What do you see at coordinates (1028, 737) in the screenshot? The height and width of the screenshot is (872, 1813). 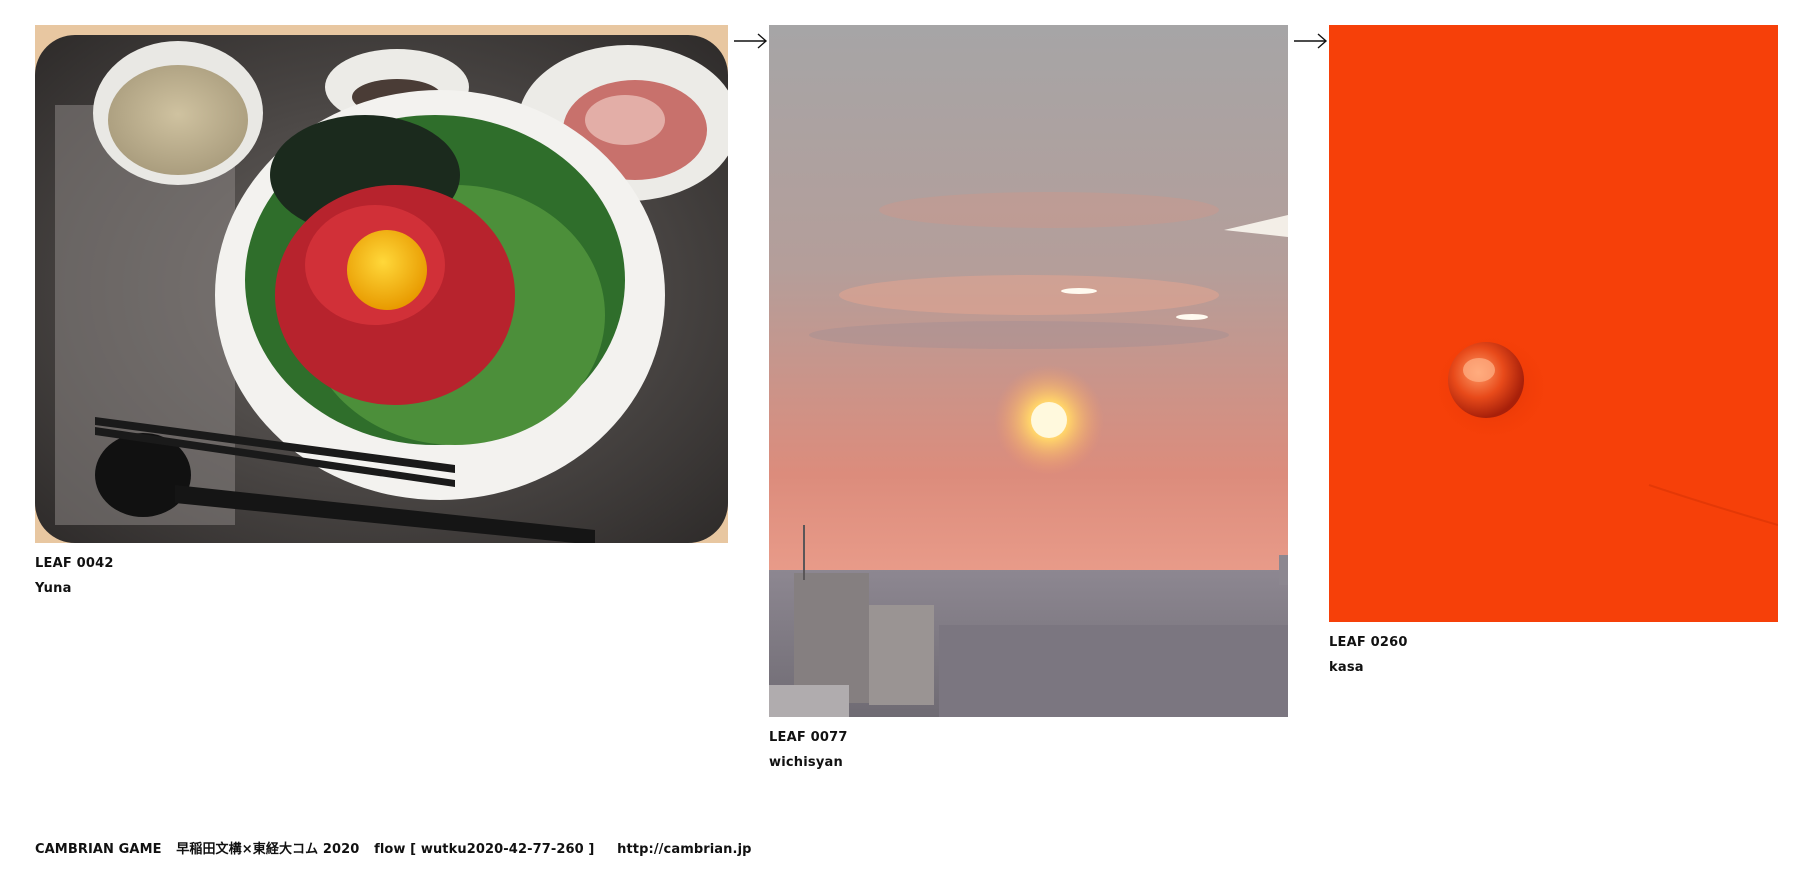 I see `leaf-id-label: LEAF 0077` at bounding box center [1028, 737].